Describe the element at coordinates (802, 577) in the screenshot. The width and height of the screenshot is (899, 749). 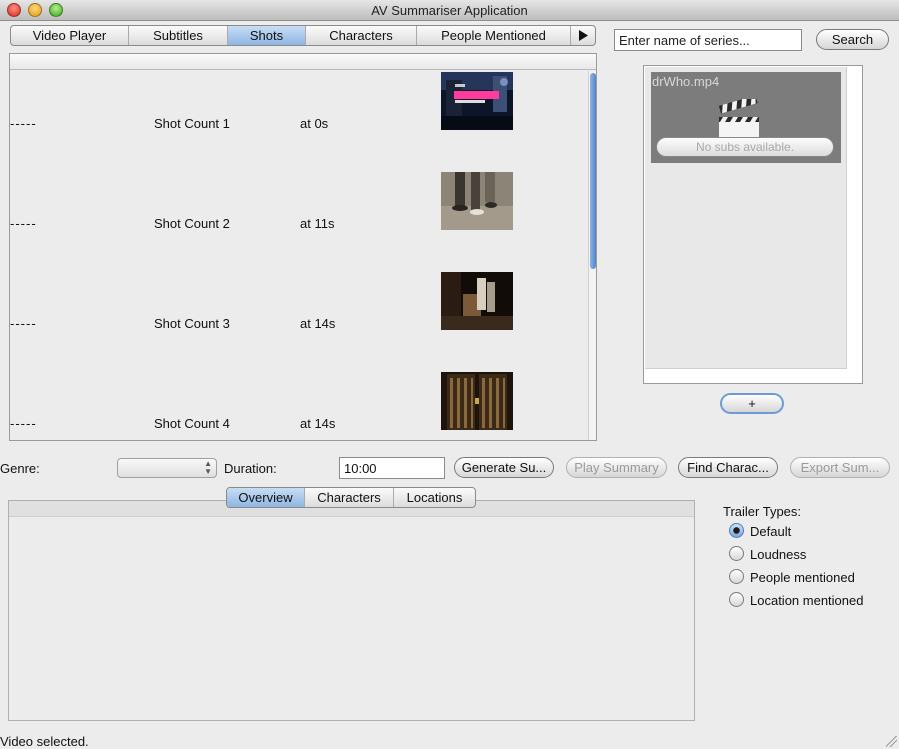
I see `radio-people-mentioned-label: People mentioned` at that location.